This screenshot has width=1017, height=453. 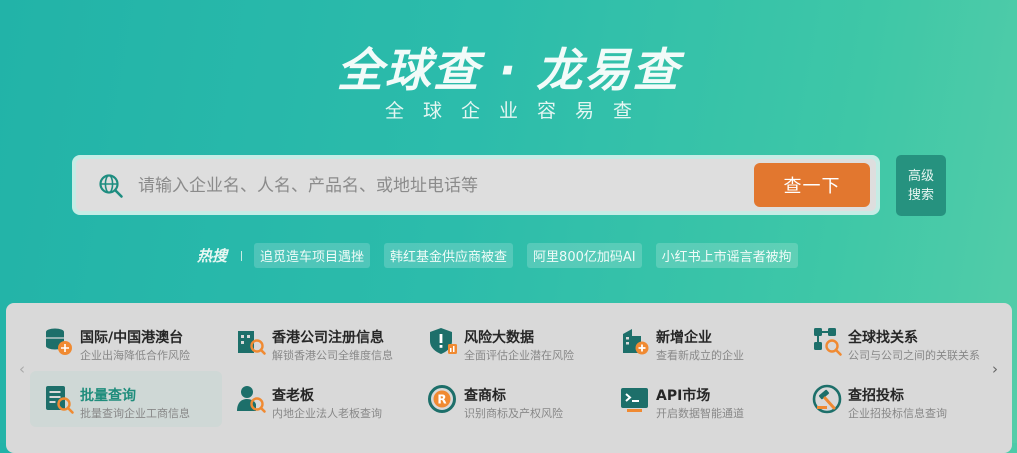 I want to click on service-batch-query: 批量查询 批量查询企业工商信息, so click(x=126, y=399).